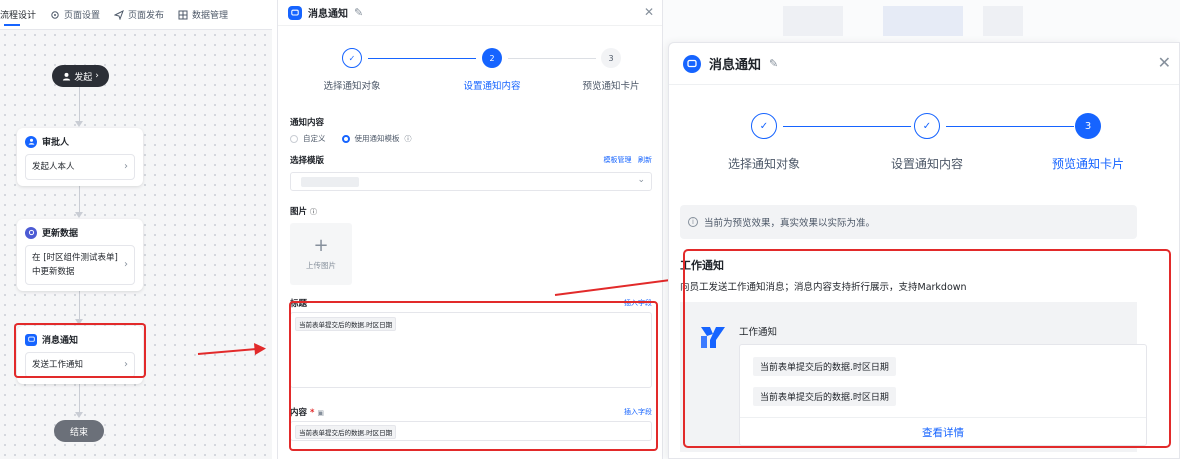  Describe the element at coordinates (294, 138) in the screenshot. I see `radio-custom` at that location.